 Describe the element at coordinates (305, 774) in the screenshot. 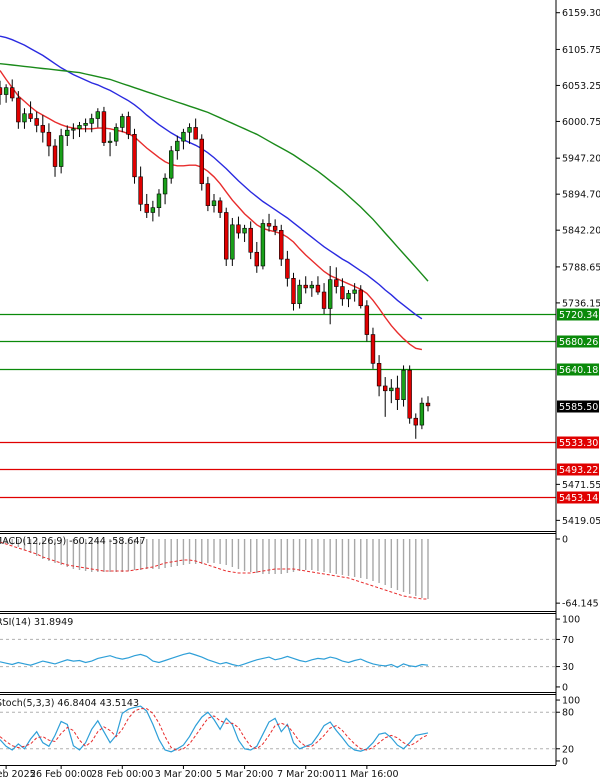

I see `time-tick-label: 7 Mar 20:00` at that location.